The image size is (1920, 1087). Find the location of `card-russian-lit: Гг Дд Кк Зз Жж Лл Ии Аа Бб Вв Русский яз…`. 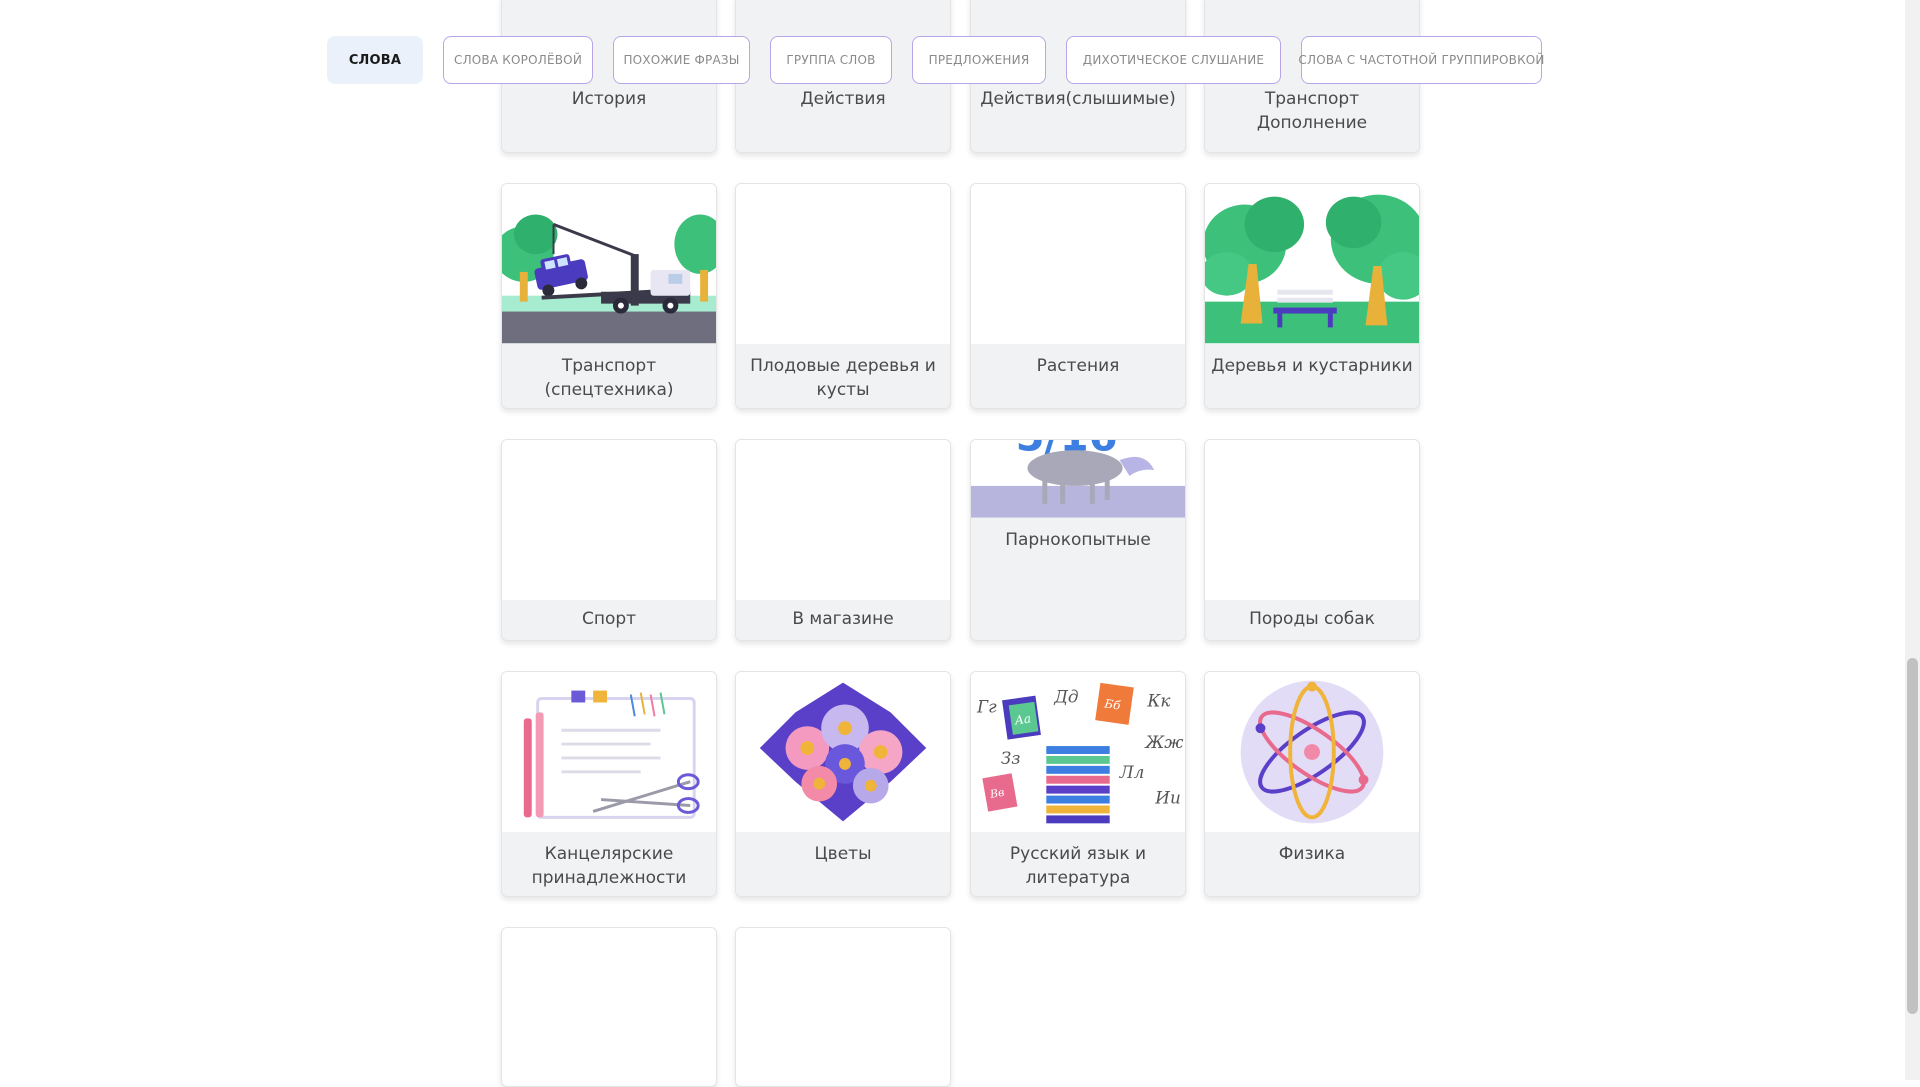

card-russian-lit: Гг Дд Кк Зз Жж Лл Ии Аа Бб Вв Русский яз… is located at coordinates (1078, 784).